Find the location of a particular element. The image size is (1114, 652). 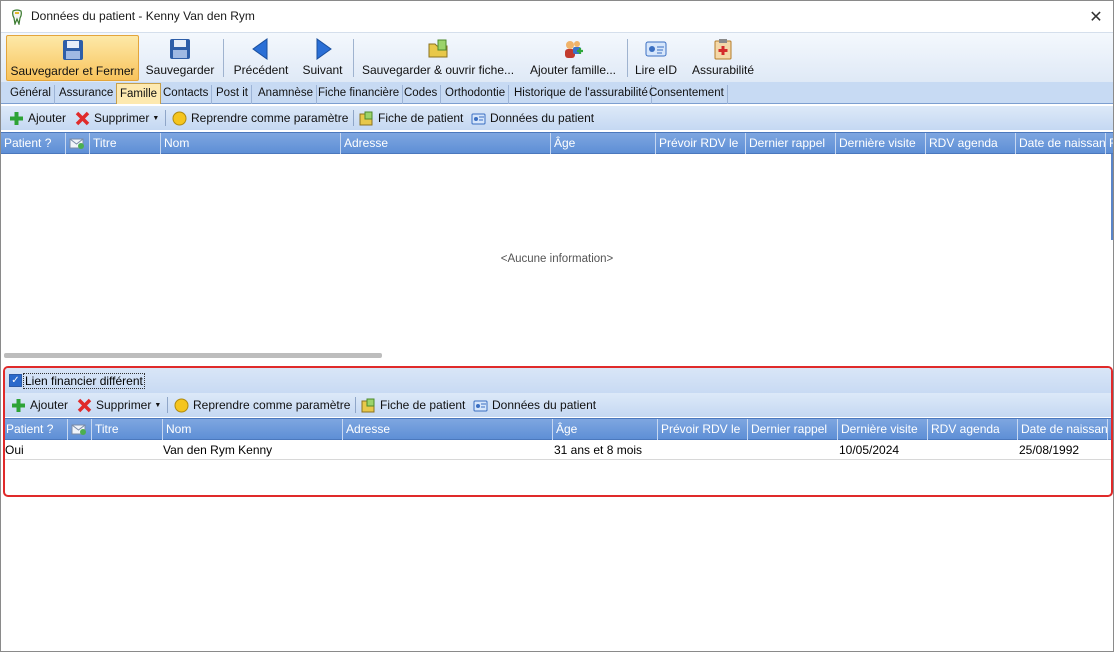

tab-family: Famille is located at coordinates (139, 93).